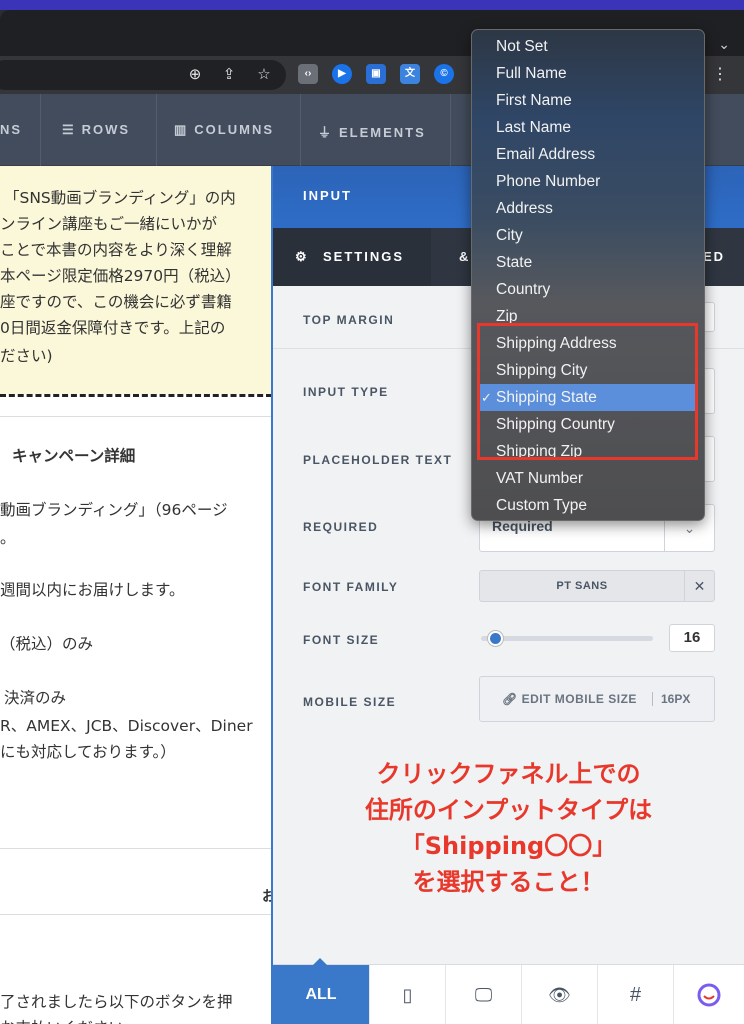 This screenshot has height=1024, width=744. What do you see at coordinates (120, 198) in the screenshot?
I see `paragraph-line: 「SNS動画ブランディング」の内` at bounding box center [120, 198].